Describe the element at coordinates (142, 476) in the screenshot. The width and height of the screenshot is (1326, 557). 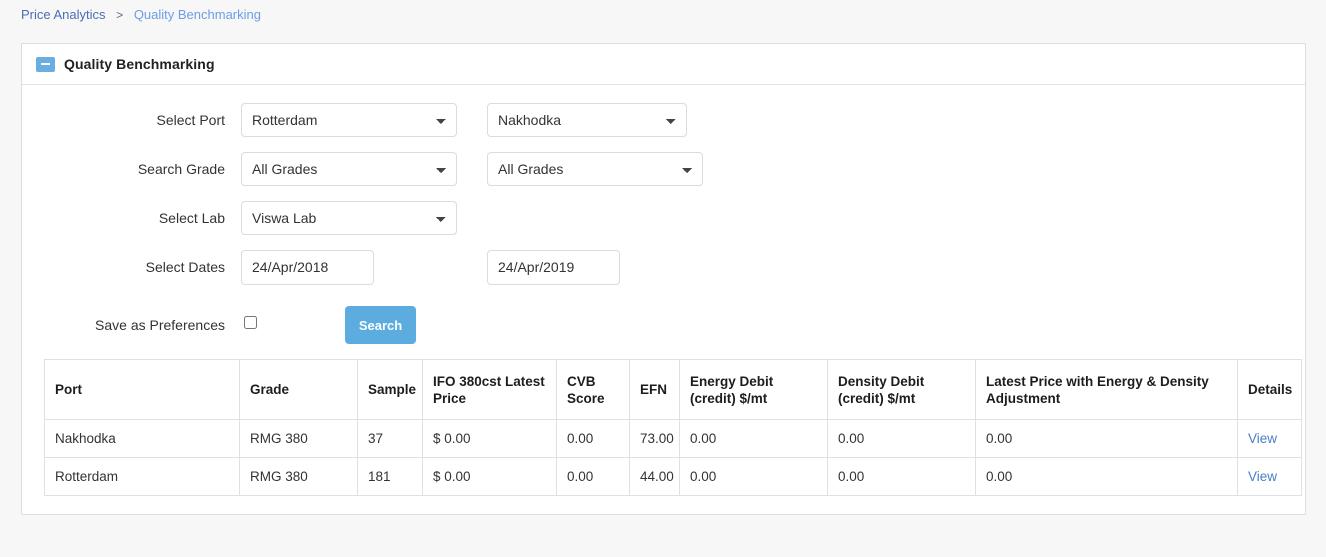
I see `cell-port: Rotterdam` at that location.